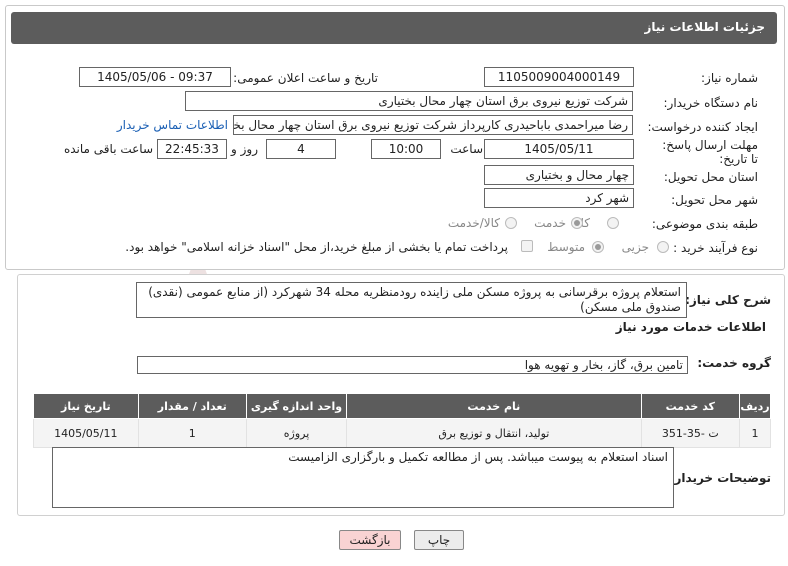 The image size is (788, 566). Describe the element at coordinates (704, 224) in the screenshot. I see `category-label: طبقه بندی موضوعی:` at that location.